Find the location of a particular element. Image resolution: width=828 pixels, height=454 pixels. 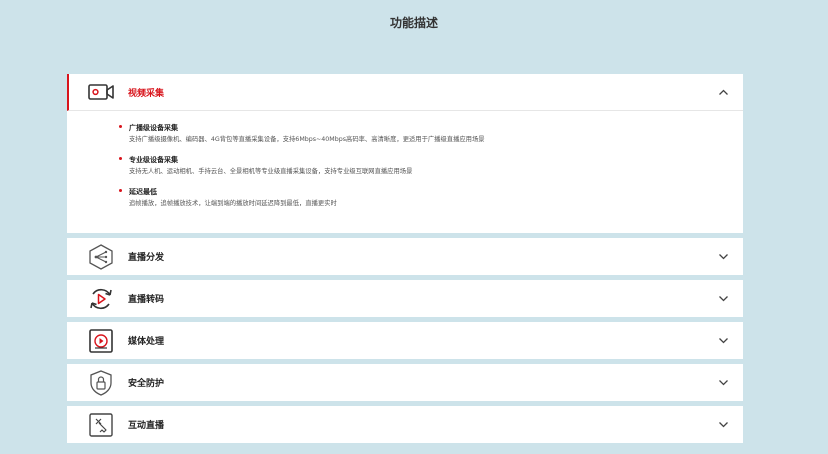

panel-live-transcode: 直播转码 is located at coordinates (405, 298).